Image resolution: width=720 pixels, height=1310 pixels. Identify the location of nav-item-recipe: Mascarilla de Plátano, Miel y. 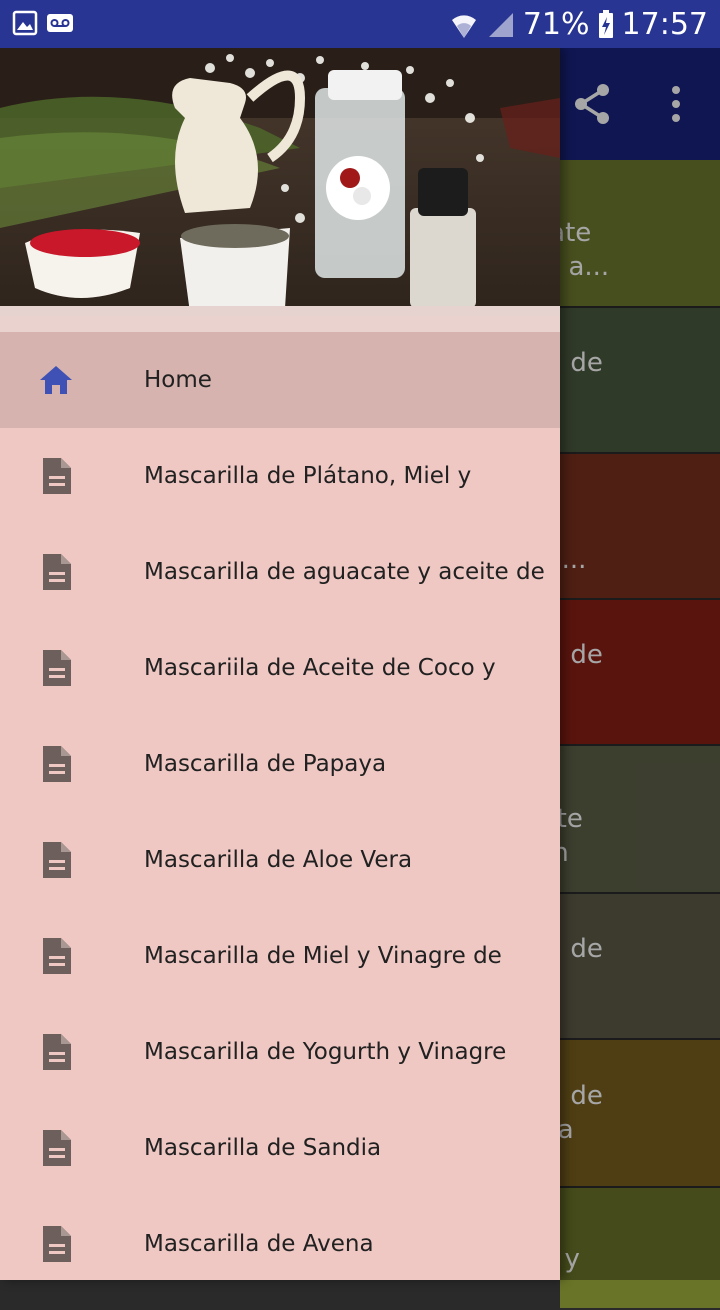
(280, 476).